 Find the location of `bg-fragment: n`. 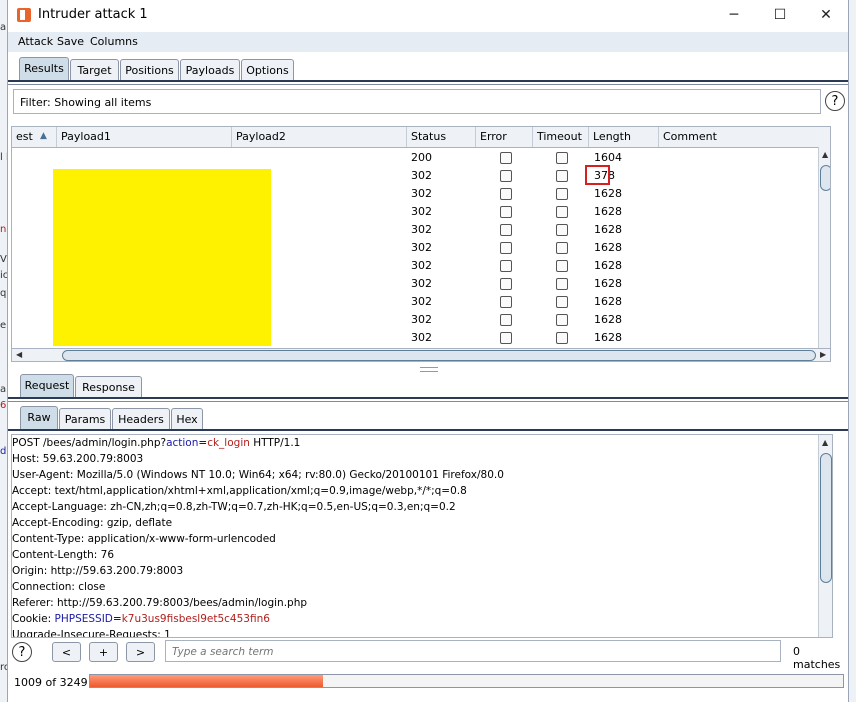

bg-fragment: n is located at coordinates (3, 229).